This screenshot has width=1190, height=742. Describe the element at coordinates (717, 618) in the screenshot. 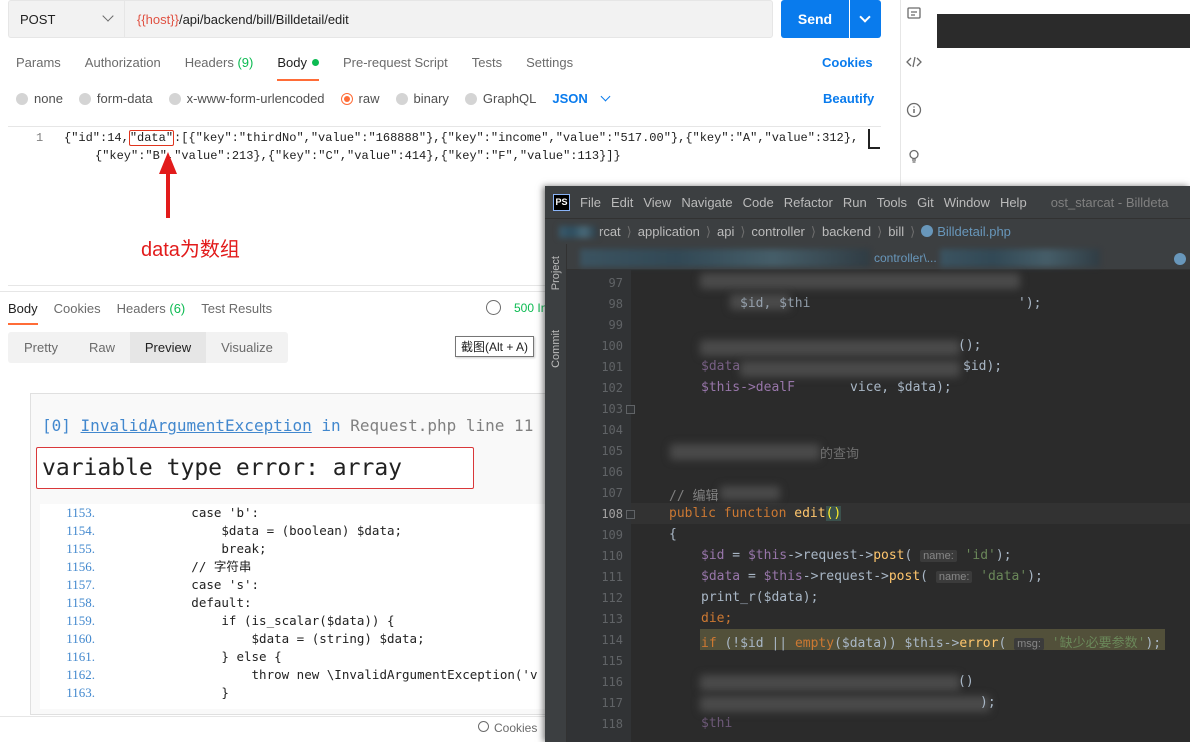

I see `code-line-113: die;` at that location.